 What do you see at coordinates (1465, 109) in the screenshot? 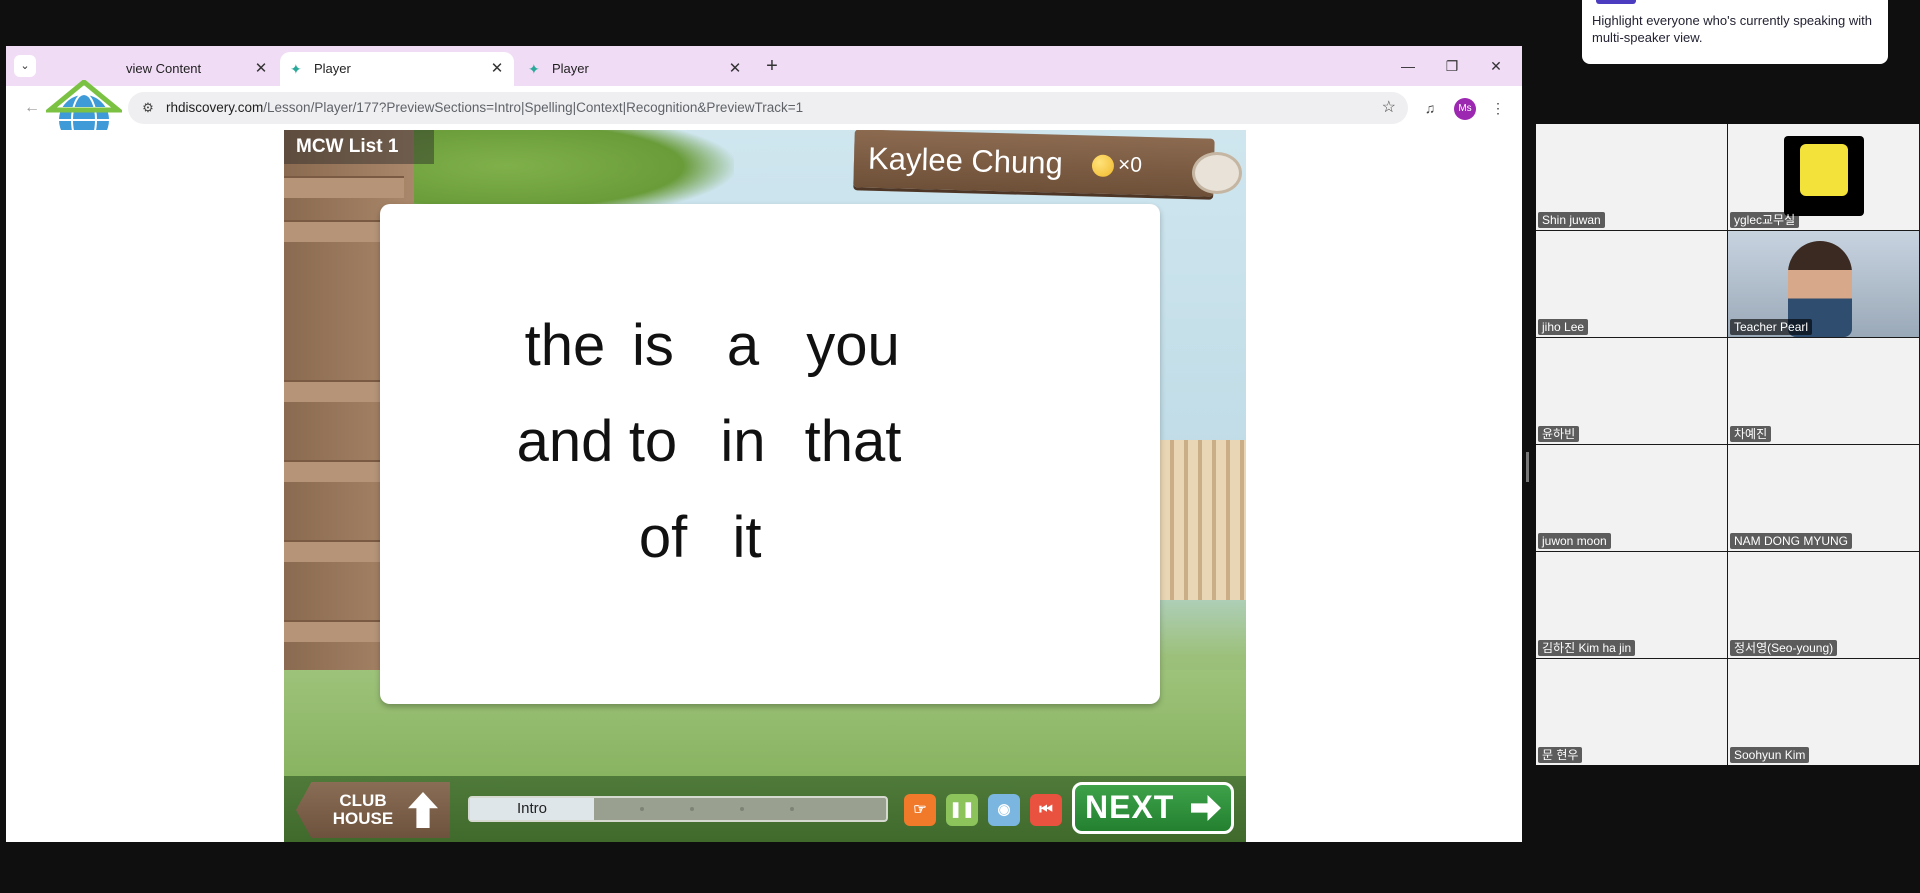
I see `profile-avatar: Ms` at bounding box center [1465, 109].